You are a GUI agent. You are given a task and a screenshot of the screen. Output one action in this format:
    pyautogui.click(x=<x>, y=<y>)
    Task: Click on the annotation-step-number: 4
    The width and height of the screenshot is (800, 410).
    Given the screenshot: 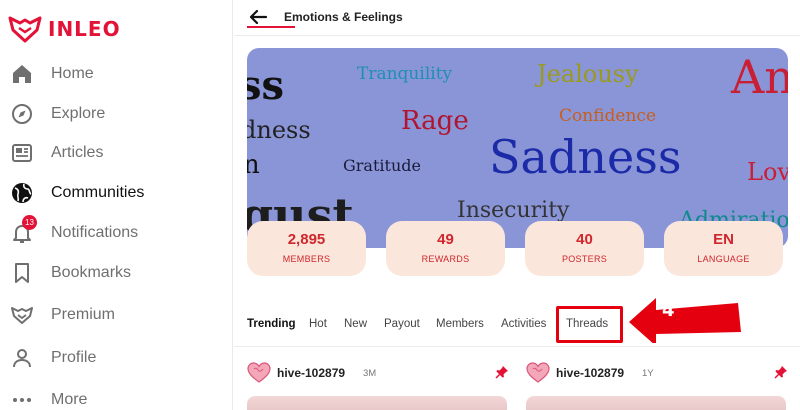 What is the action you would take?
    pyautogui.click(x=668, y=310)
    